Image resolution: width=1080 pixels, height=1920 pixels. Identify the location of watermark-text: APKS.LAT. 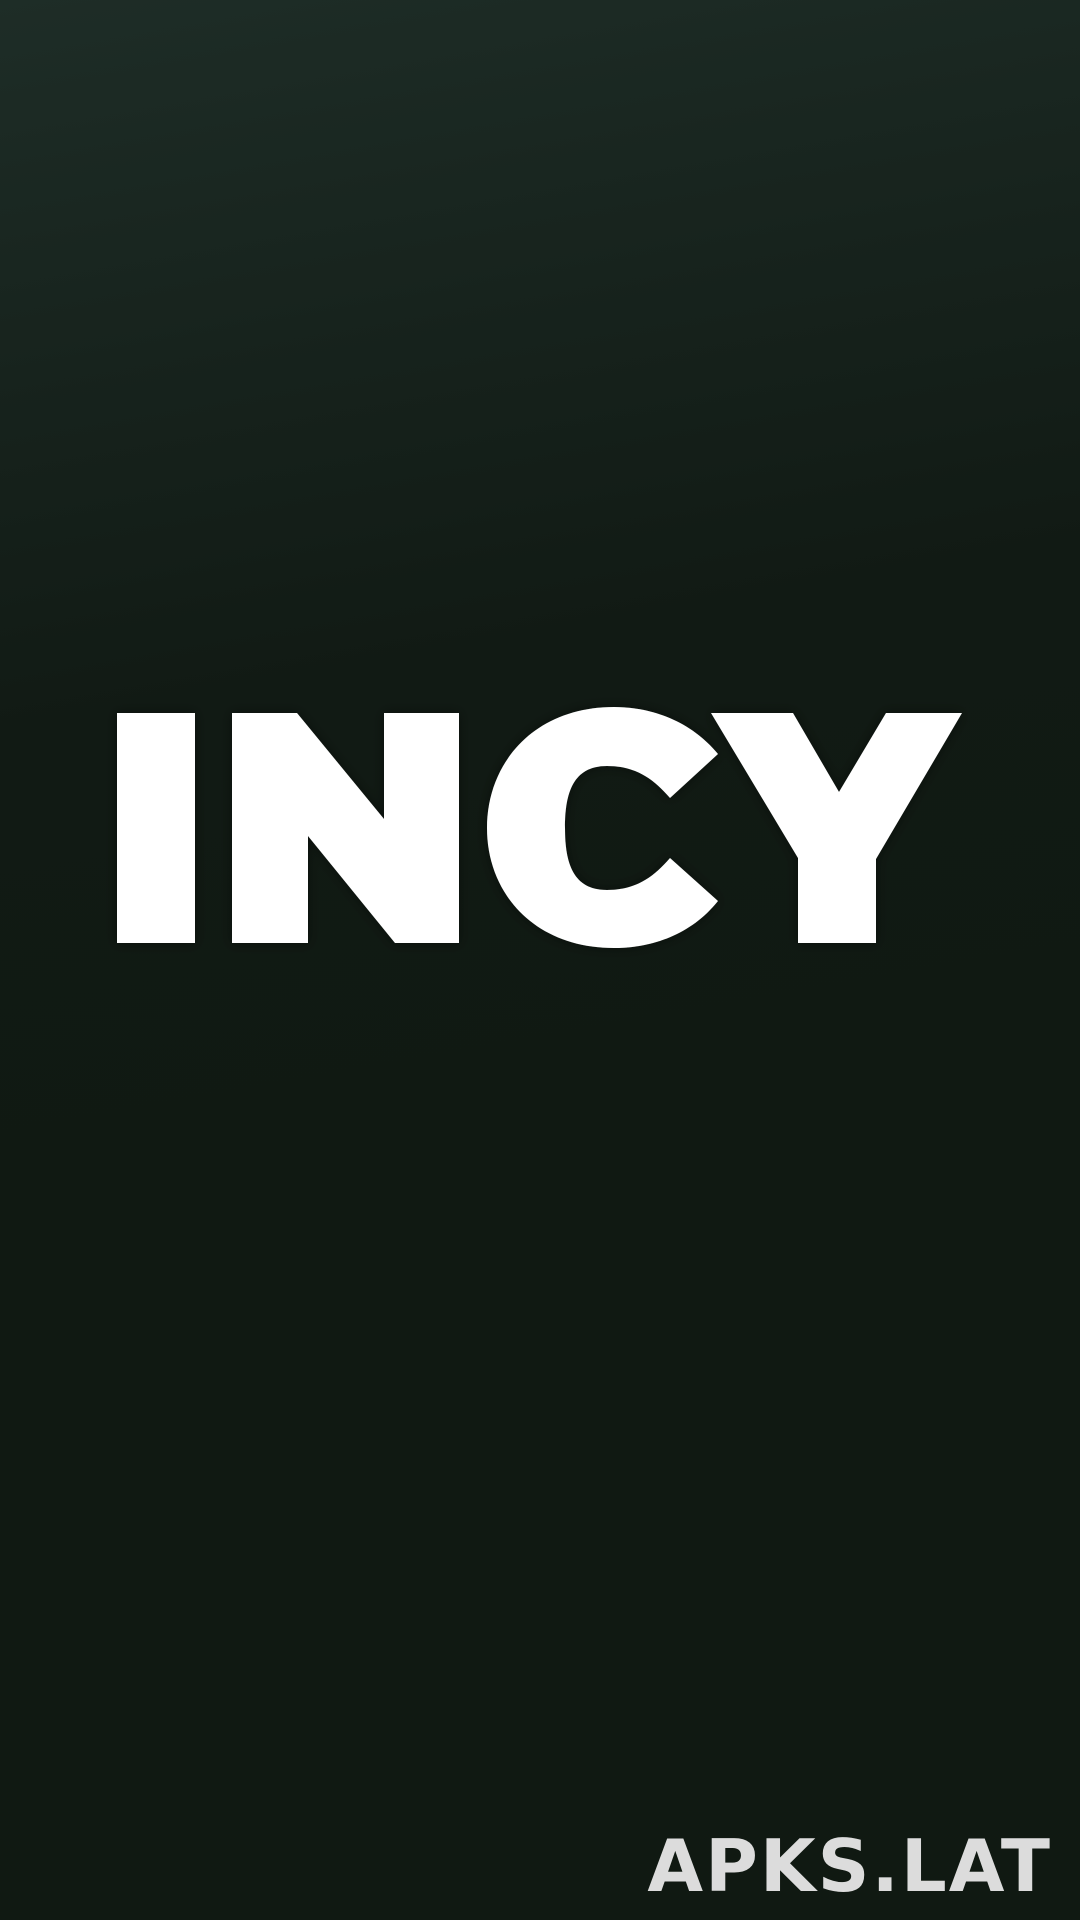
(849, 1866).